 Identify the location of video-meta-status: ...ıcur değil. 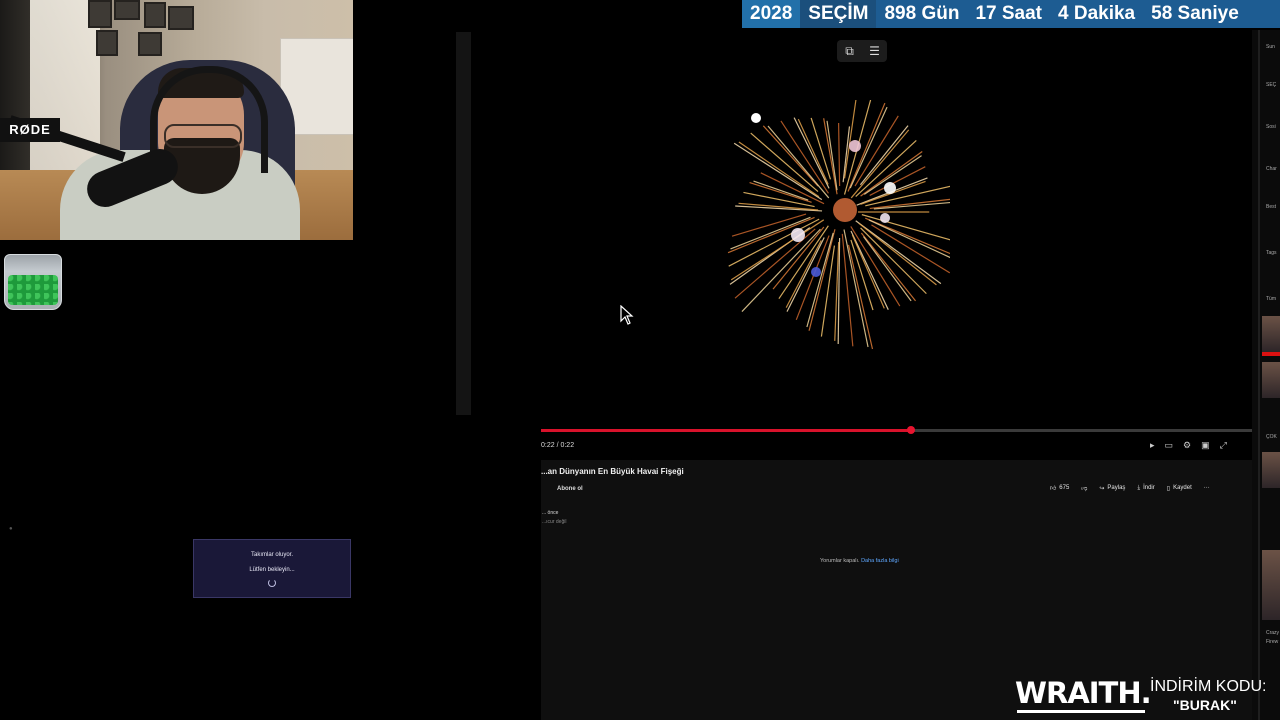
(554, 522).